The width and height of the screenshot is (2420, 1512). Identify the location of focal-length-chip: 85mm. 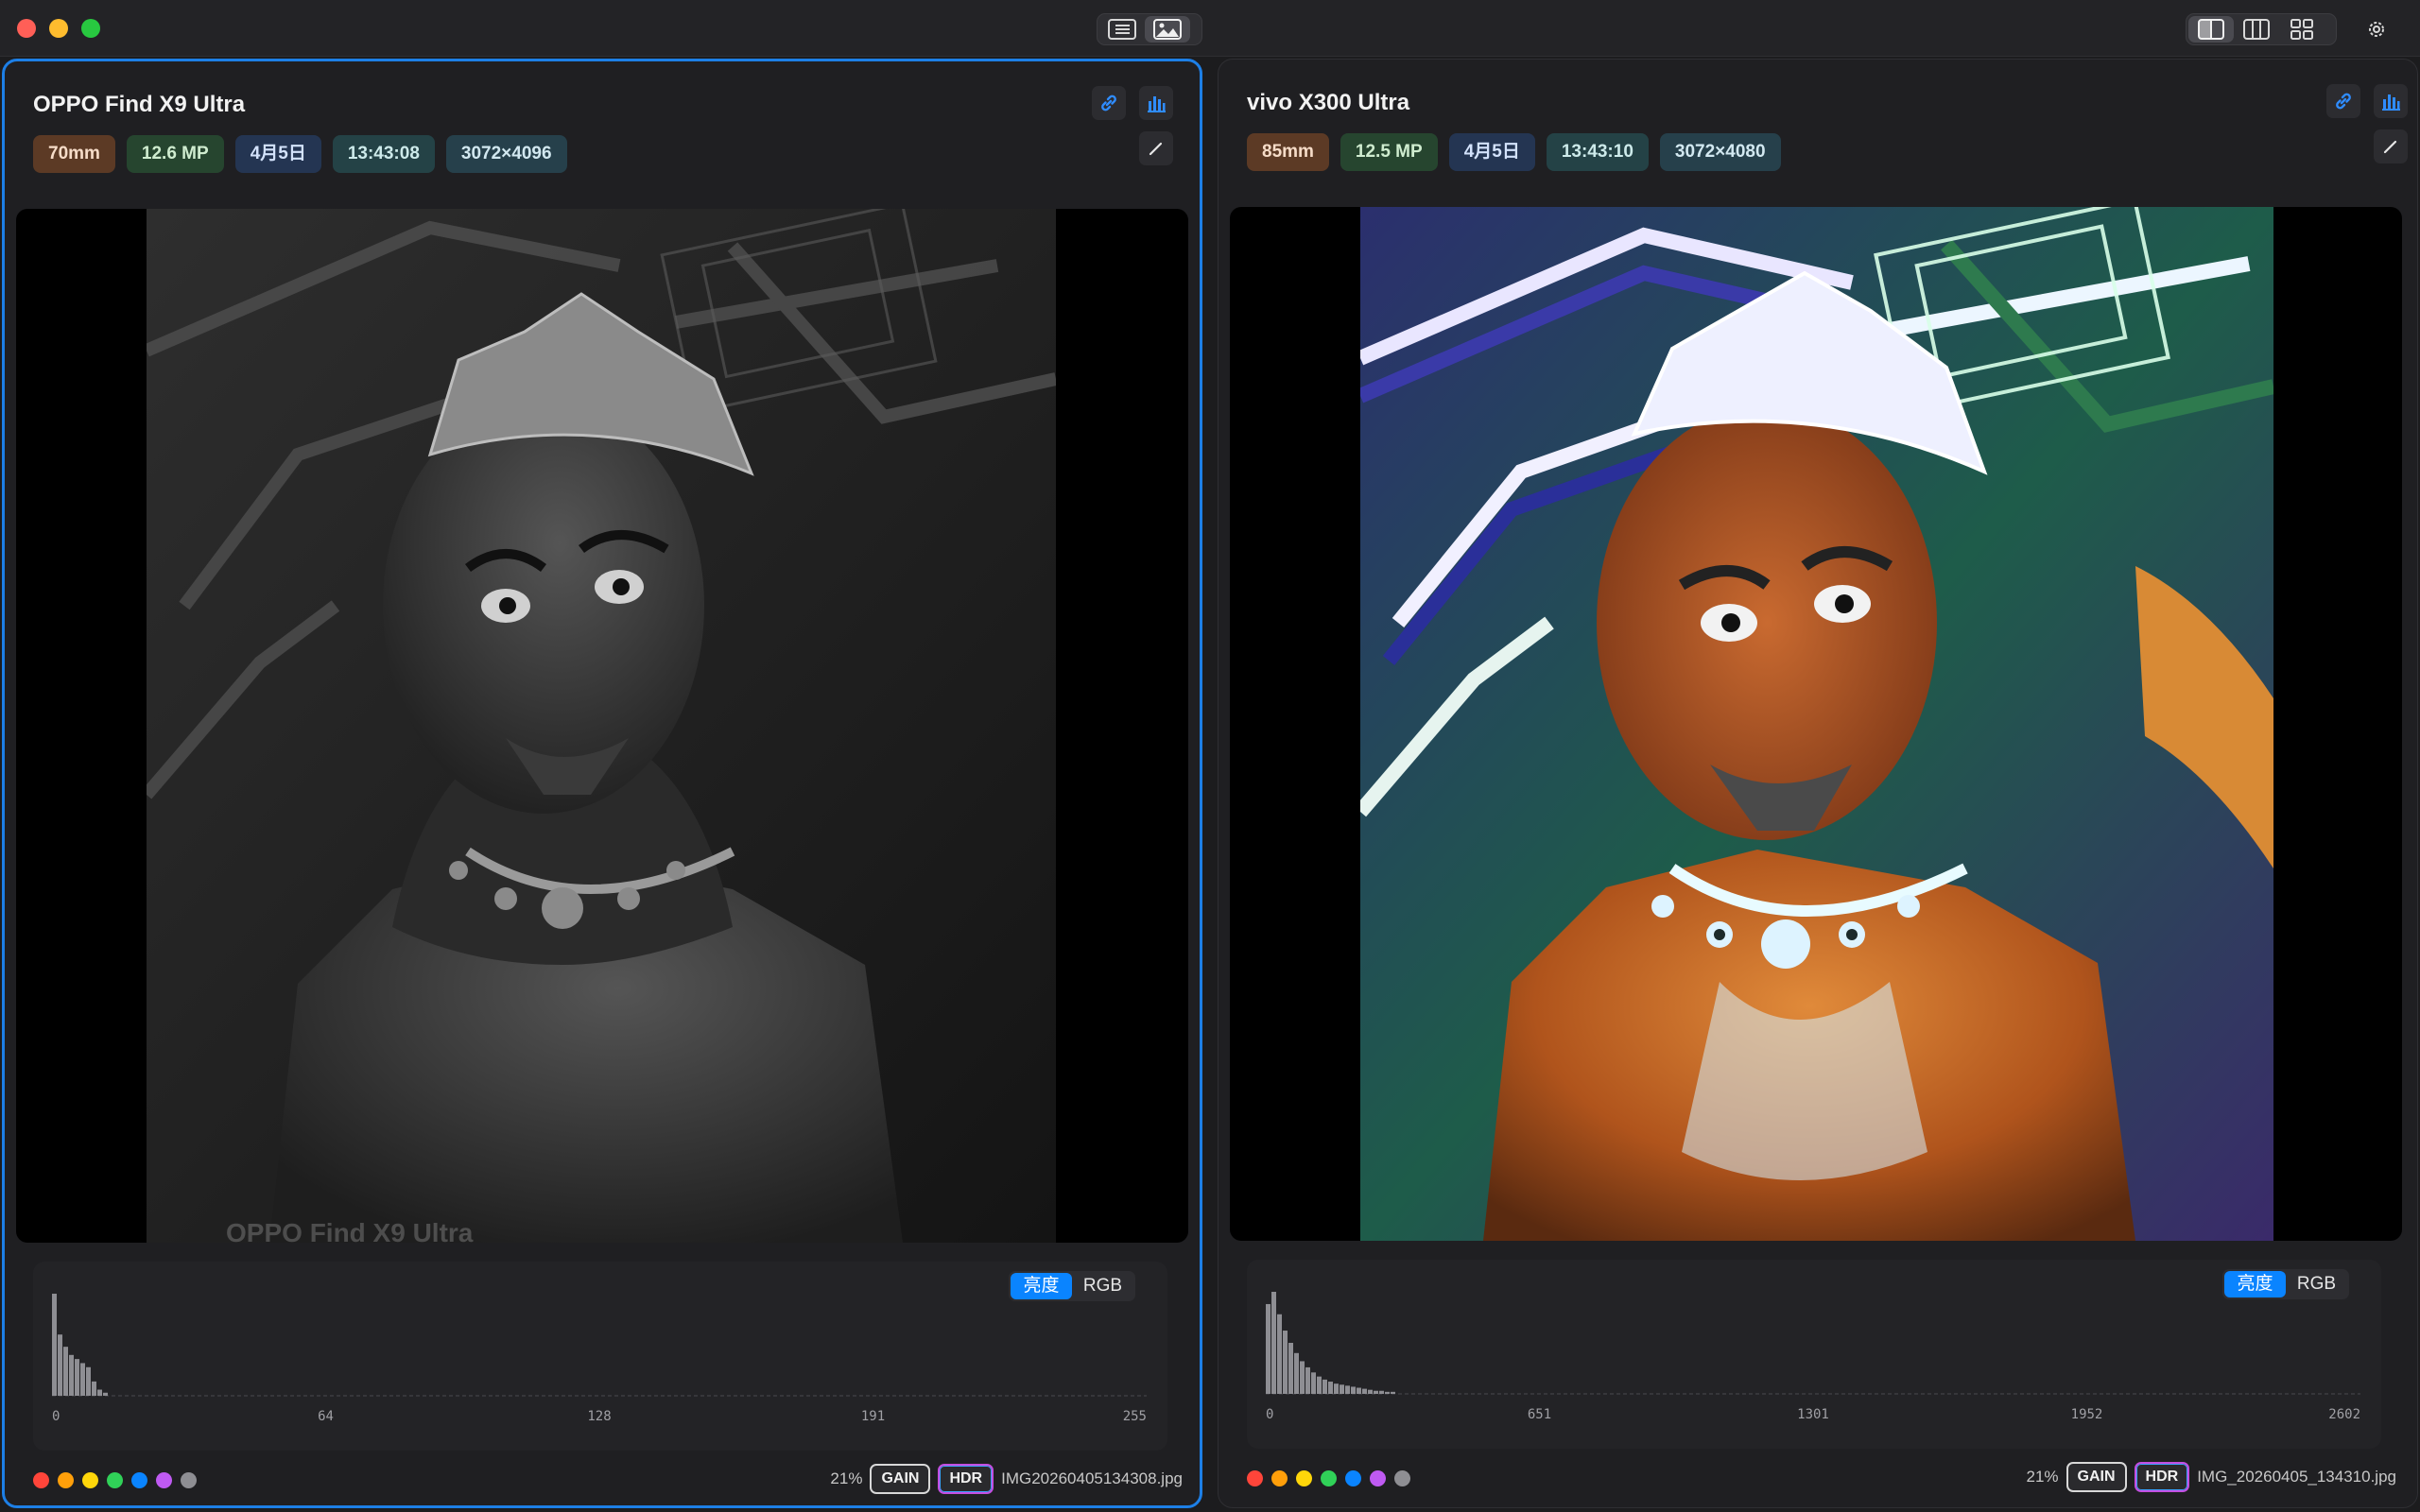
(1288, 152).